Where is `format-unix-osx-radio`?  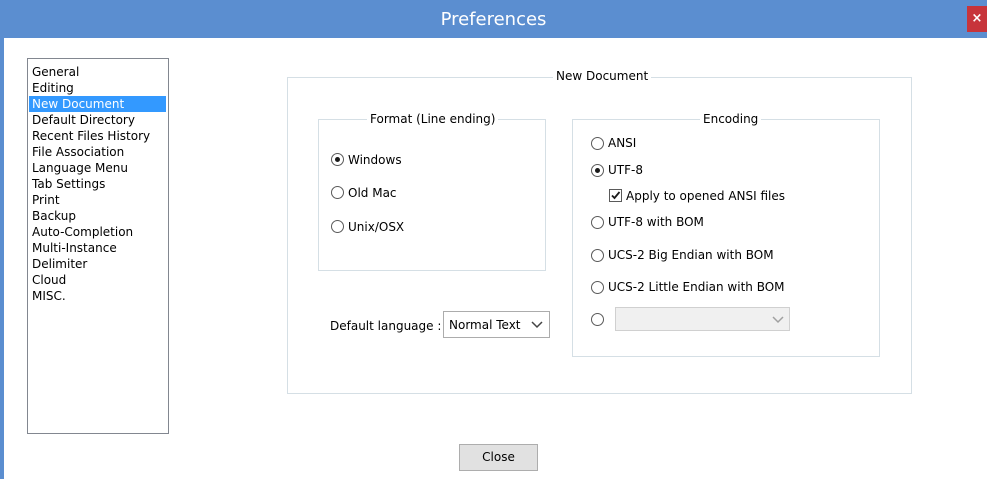
format-unix-osx-radio is located at coordinates (337, 226).